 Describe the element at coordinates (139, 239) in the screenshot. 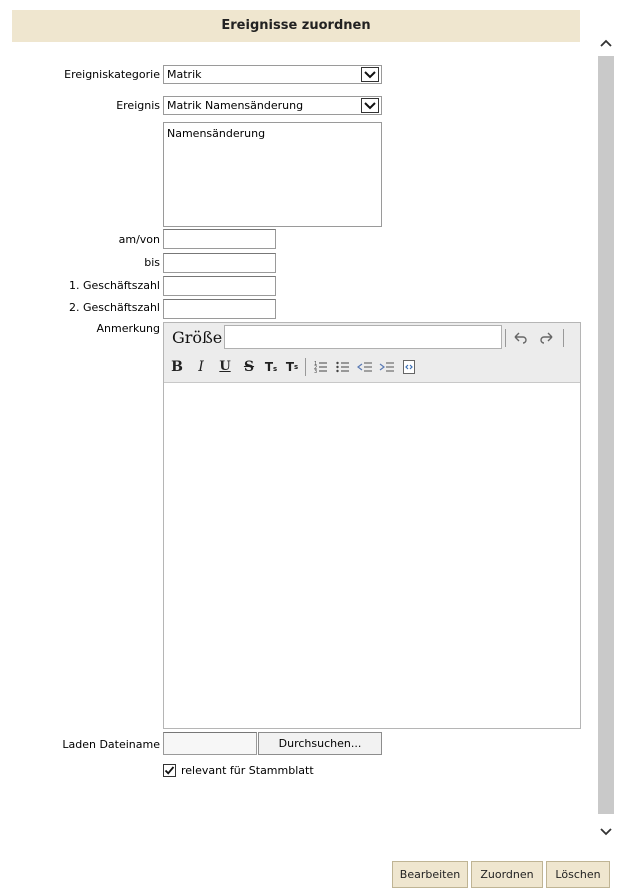

I see `date-from-label: am/von` at that location.